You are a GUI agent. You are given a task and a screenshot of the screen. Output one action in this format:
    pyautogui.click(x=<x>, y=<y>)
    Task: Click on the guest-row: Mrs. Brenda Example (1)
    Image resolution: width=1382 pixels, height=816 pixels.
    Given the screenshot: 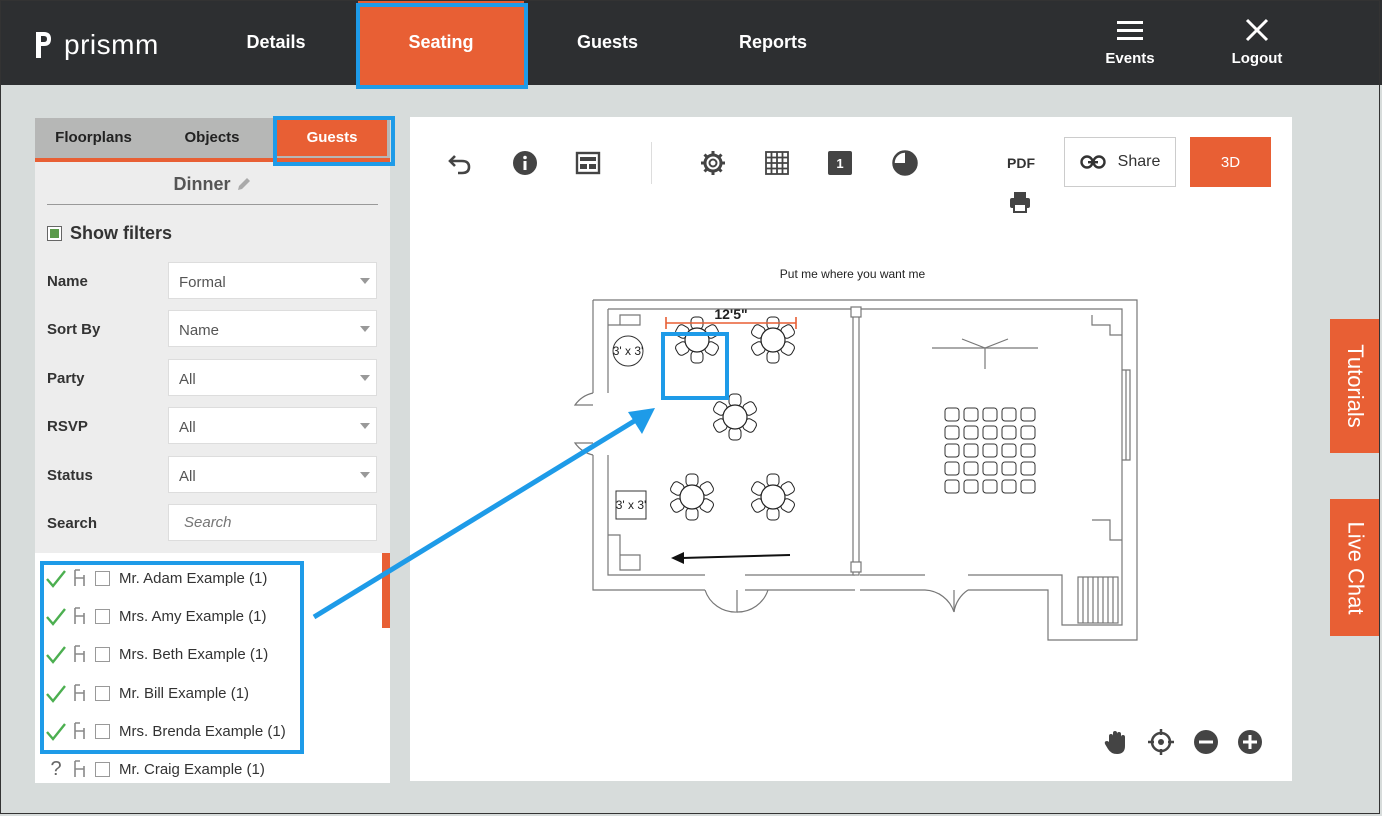 What is the action you would take?
    pyautogui.click(x=165, y=731)
    